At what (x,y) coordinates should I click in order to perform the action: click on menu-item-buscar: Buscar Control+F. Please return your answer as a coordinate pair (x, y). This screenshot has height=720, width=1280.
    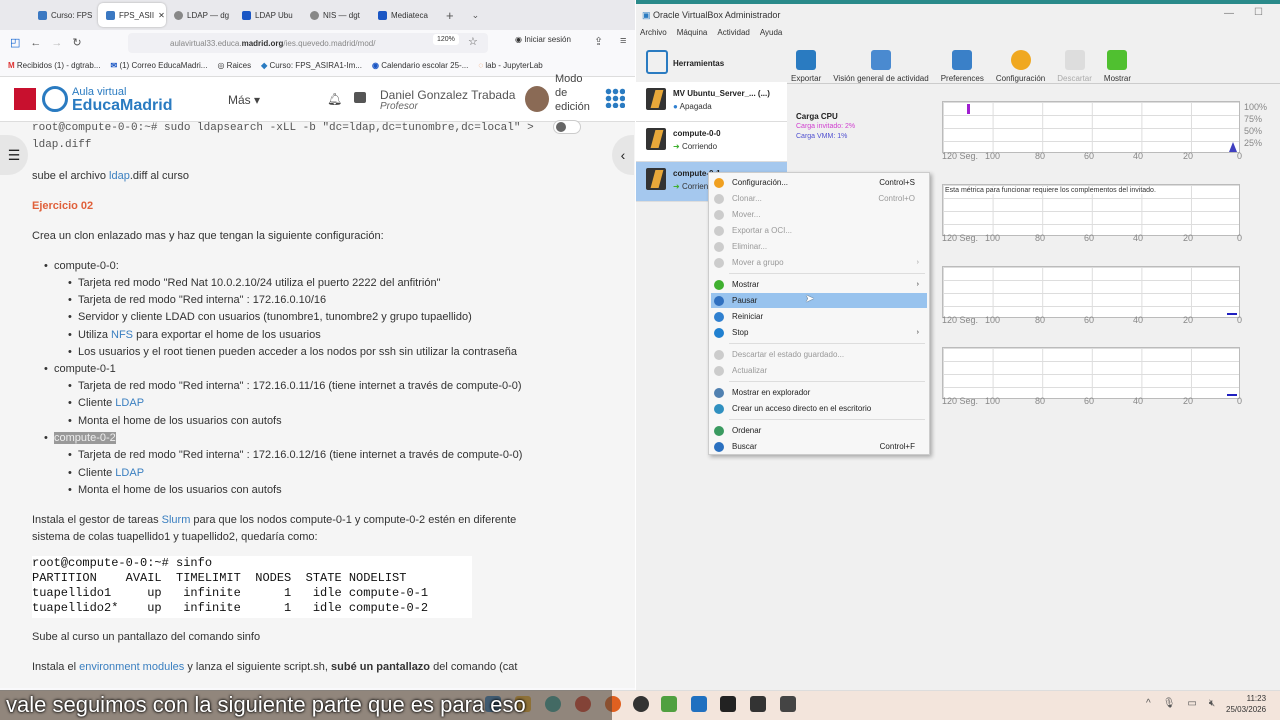
    Looking at the image, I should click on (819, 446).